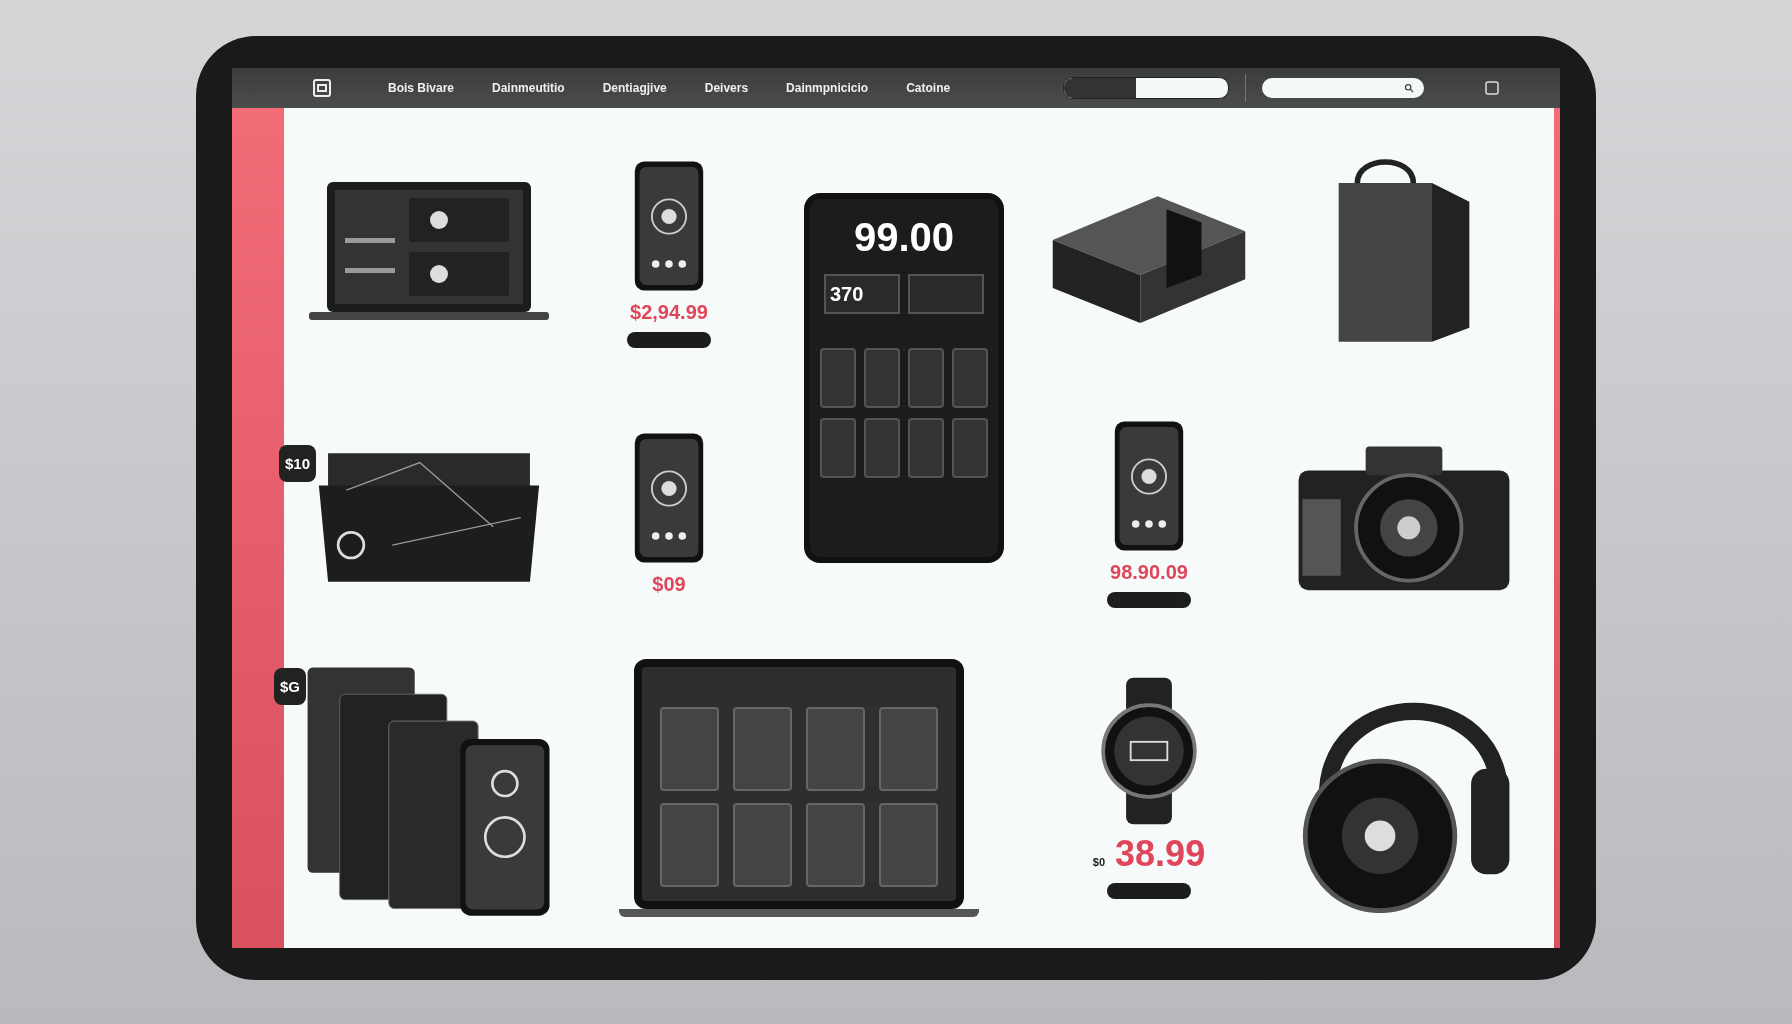  What do you see at coordinates (634, 88) in the screenshot?
I see `nav-link: Dentiagjive` at bounding box center [634, 88].